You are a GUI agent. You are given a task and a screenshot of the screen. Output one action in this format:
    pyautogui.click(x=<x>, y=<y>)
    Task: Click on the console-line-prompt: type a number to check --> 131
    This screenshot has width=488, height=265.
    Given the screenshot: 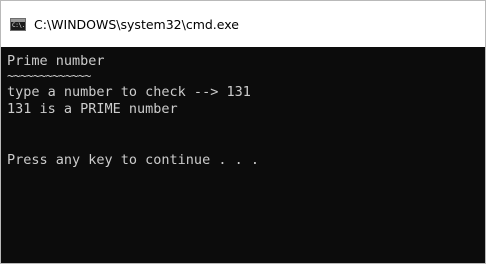 What is the action you would take?
    pyautogui.click(x=129, y=92)
    